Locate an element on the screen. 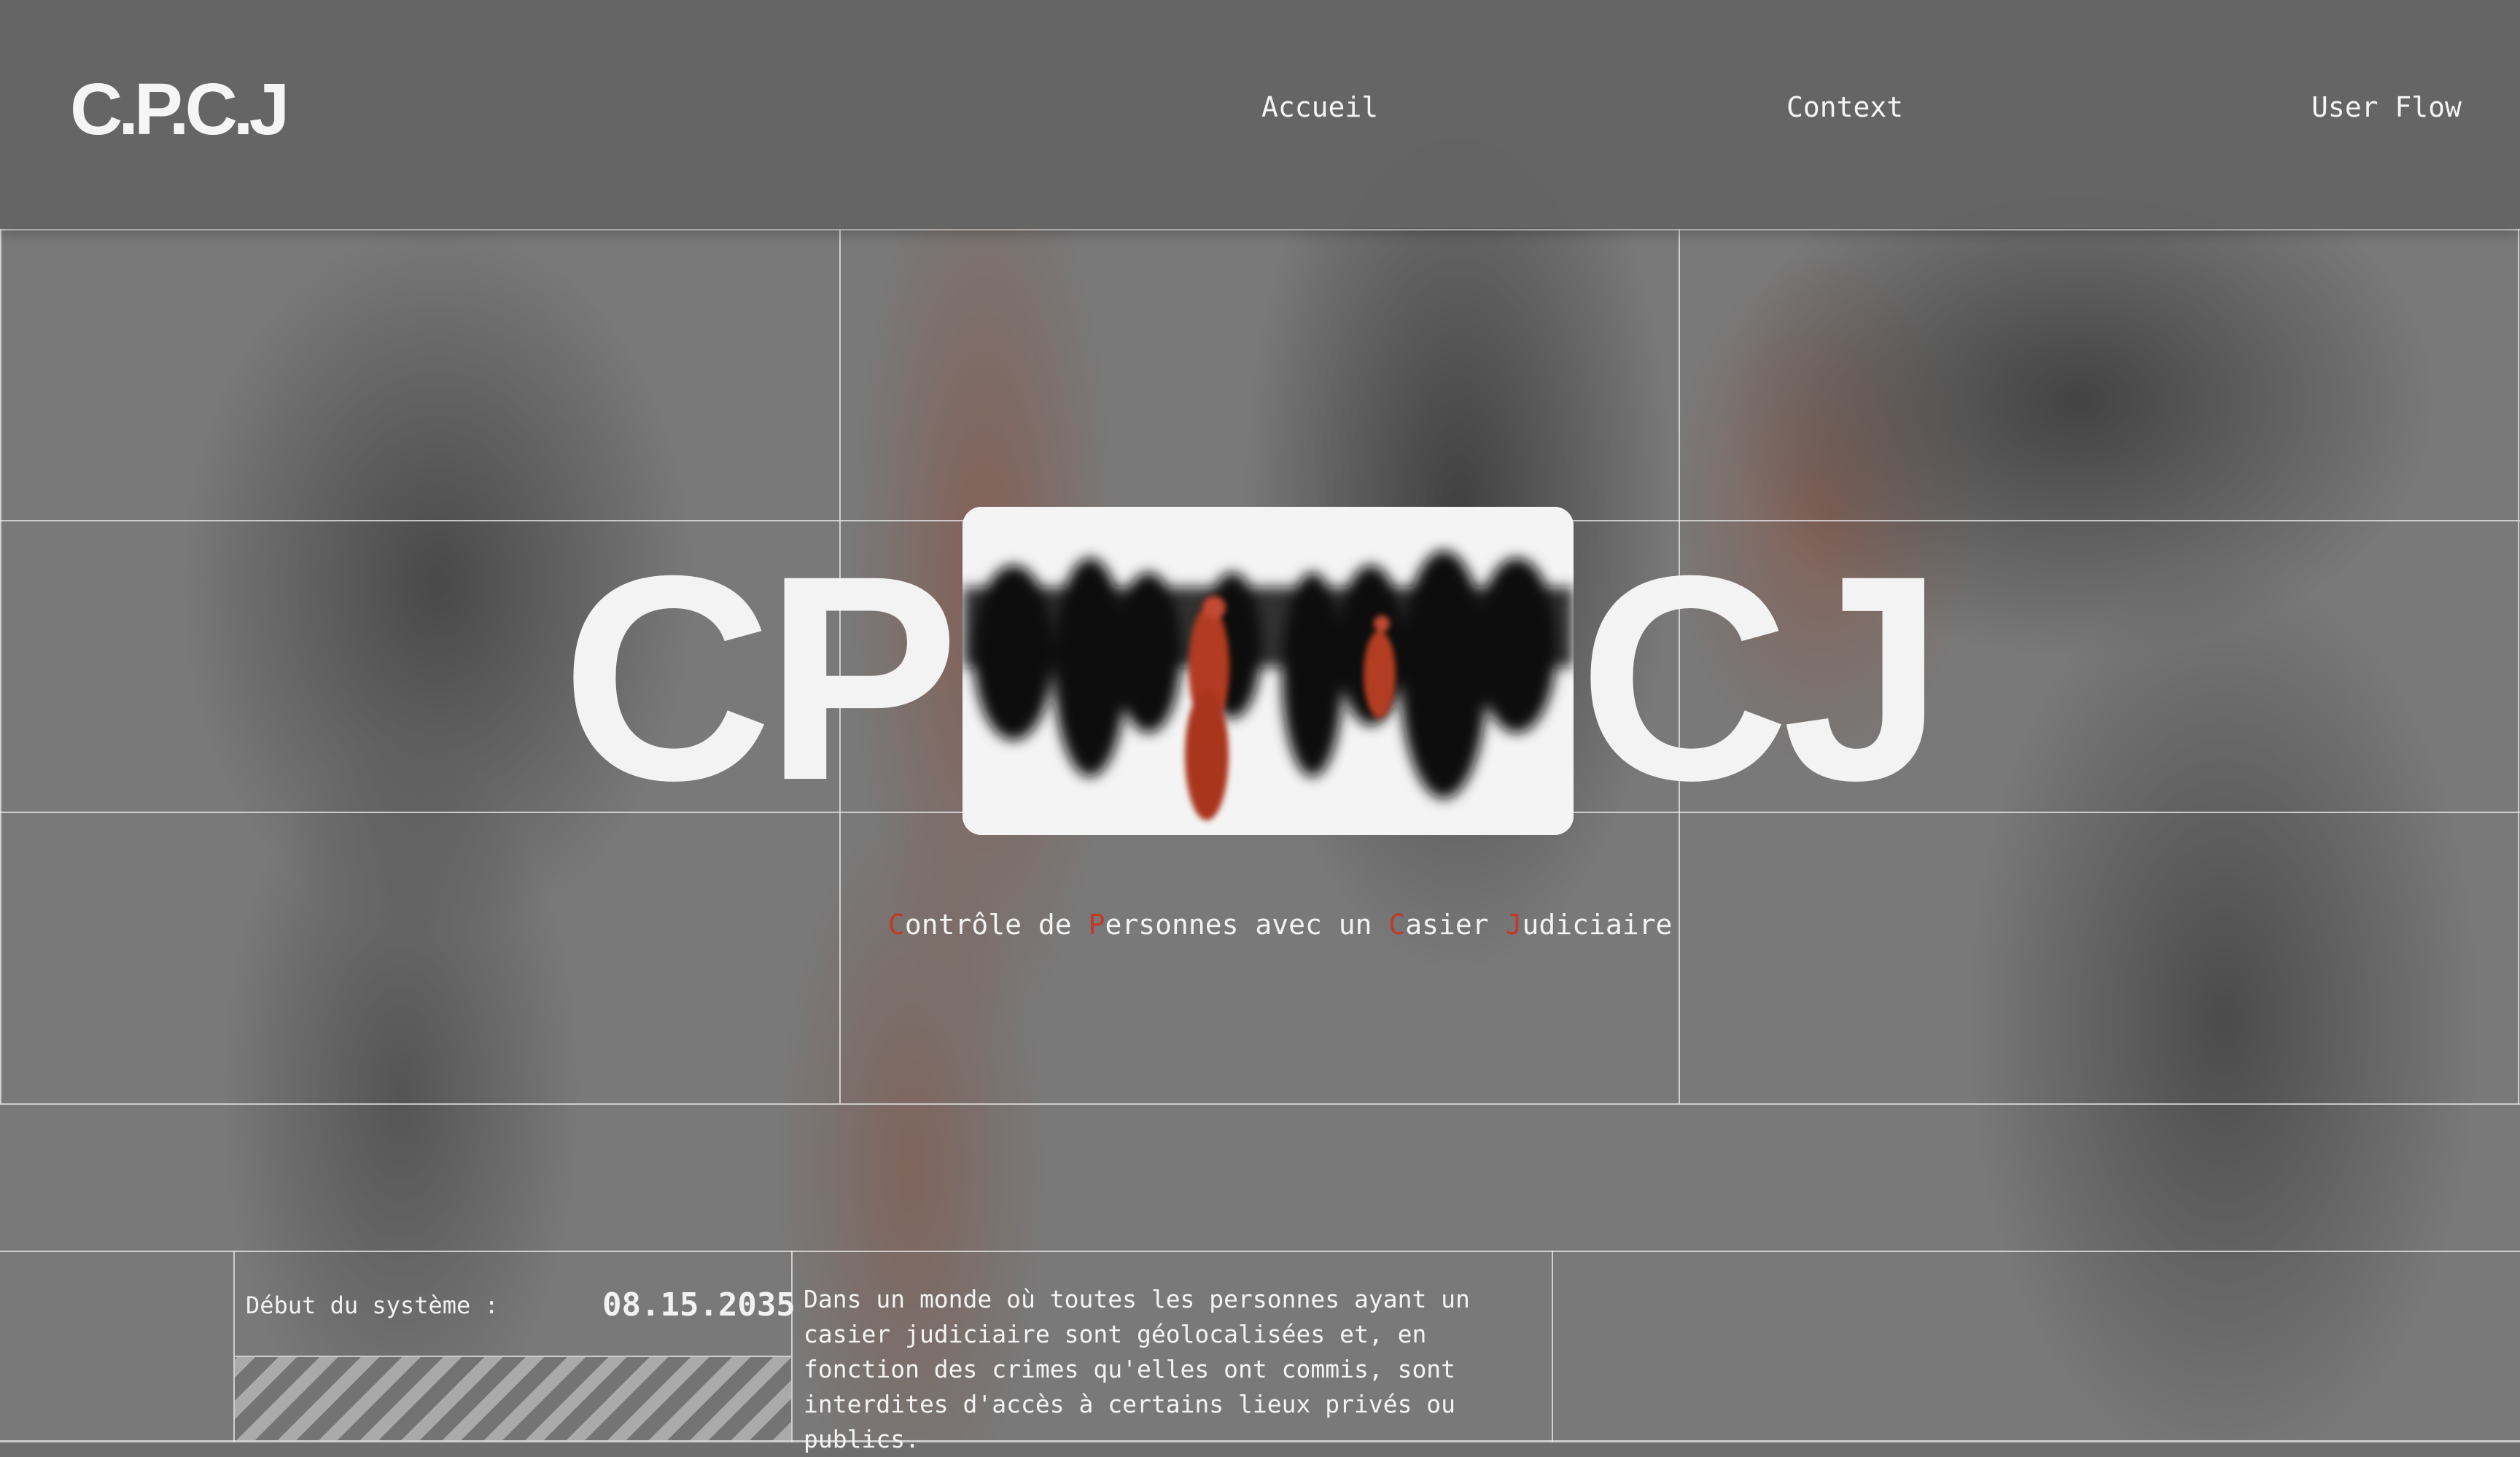  subtitle-text-1: ontrôle de is located at coordinates (996, 925).